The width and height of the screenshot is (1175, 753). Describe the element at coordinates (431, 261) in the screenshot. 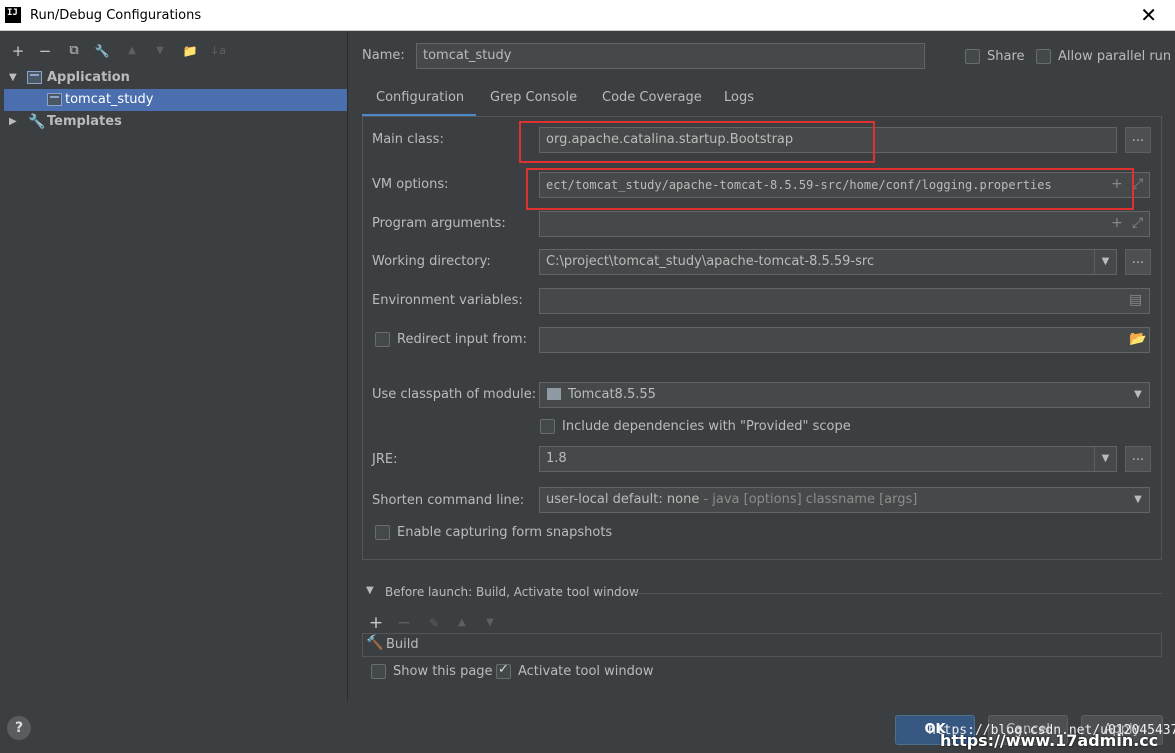

I see `working-directory-label: Working directory:` at that location.